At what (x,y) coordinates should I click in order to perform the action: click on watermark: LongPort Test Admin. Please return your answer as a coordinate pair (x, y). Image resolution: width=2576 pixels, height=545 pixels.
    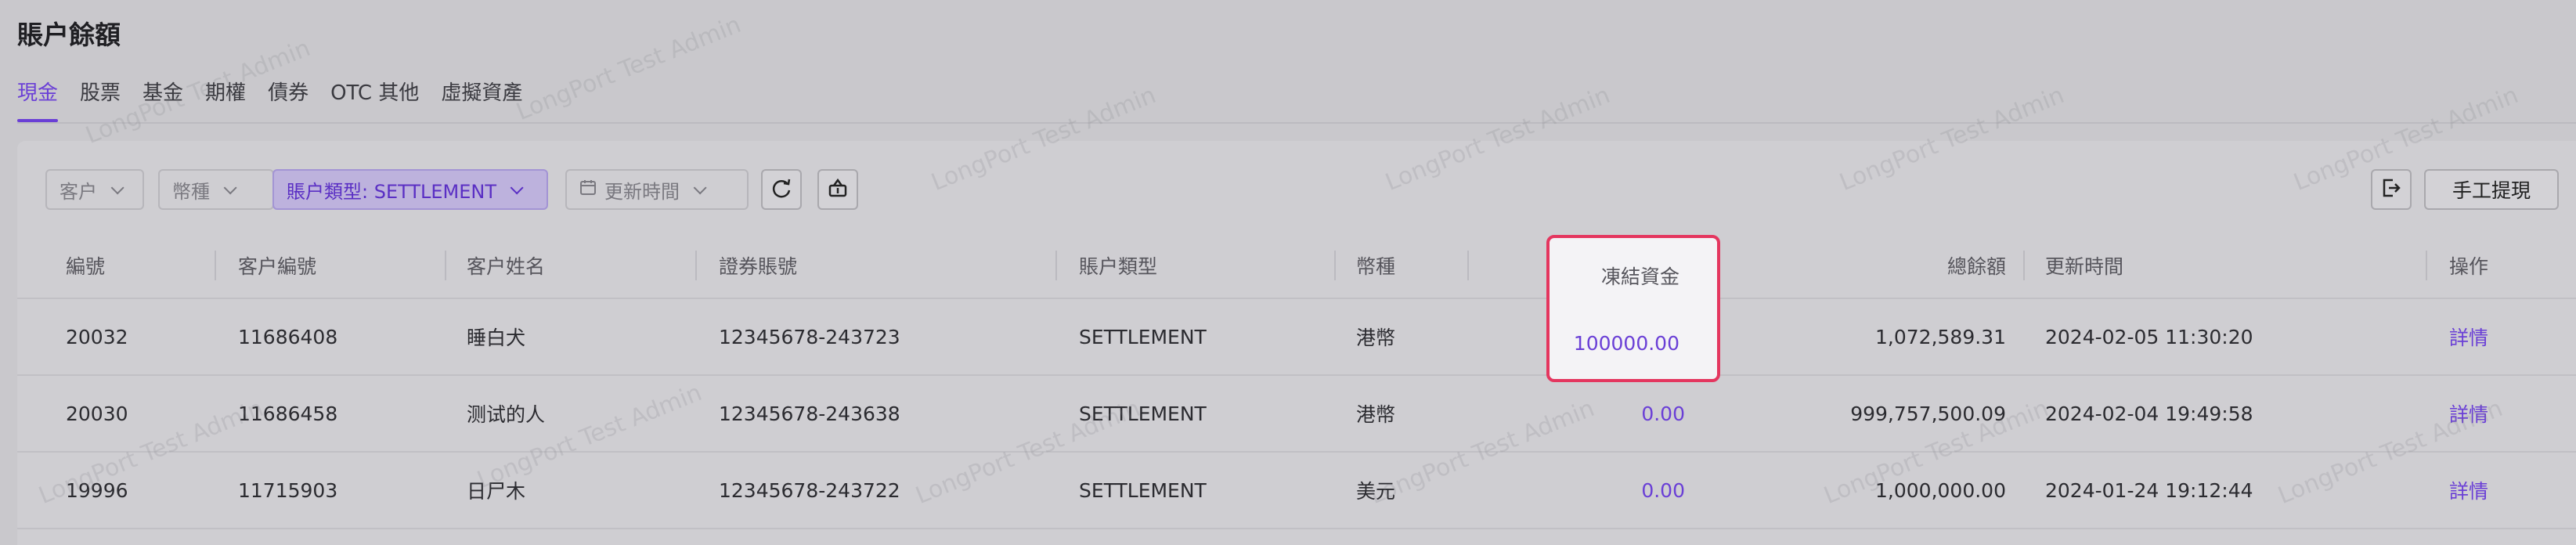
    Looking at the image, I should click on (628, 68).